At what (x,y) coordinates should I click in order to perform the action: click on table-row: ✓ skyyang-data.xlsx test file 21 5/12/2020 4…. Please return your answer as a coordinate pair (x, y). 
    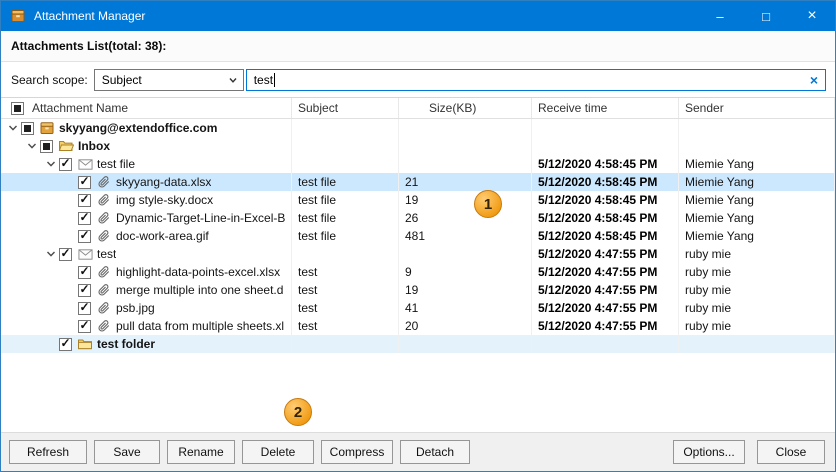
    Looking at the image, I should click on (418, 182).